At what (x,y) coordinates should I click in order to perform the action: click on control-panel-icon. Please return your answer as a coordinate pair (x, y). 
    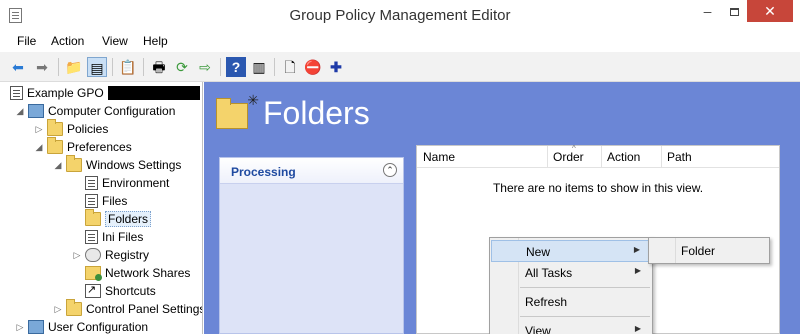
    Looking at the image, I should click on (74, 307).